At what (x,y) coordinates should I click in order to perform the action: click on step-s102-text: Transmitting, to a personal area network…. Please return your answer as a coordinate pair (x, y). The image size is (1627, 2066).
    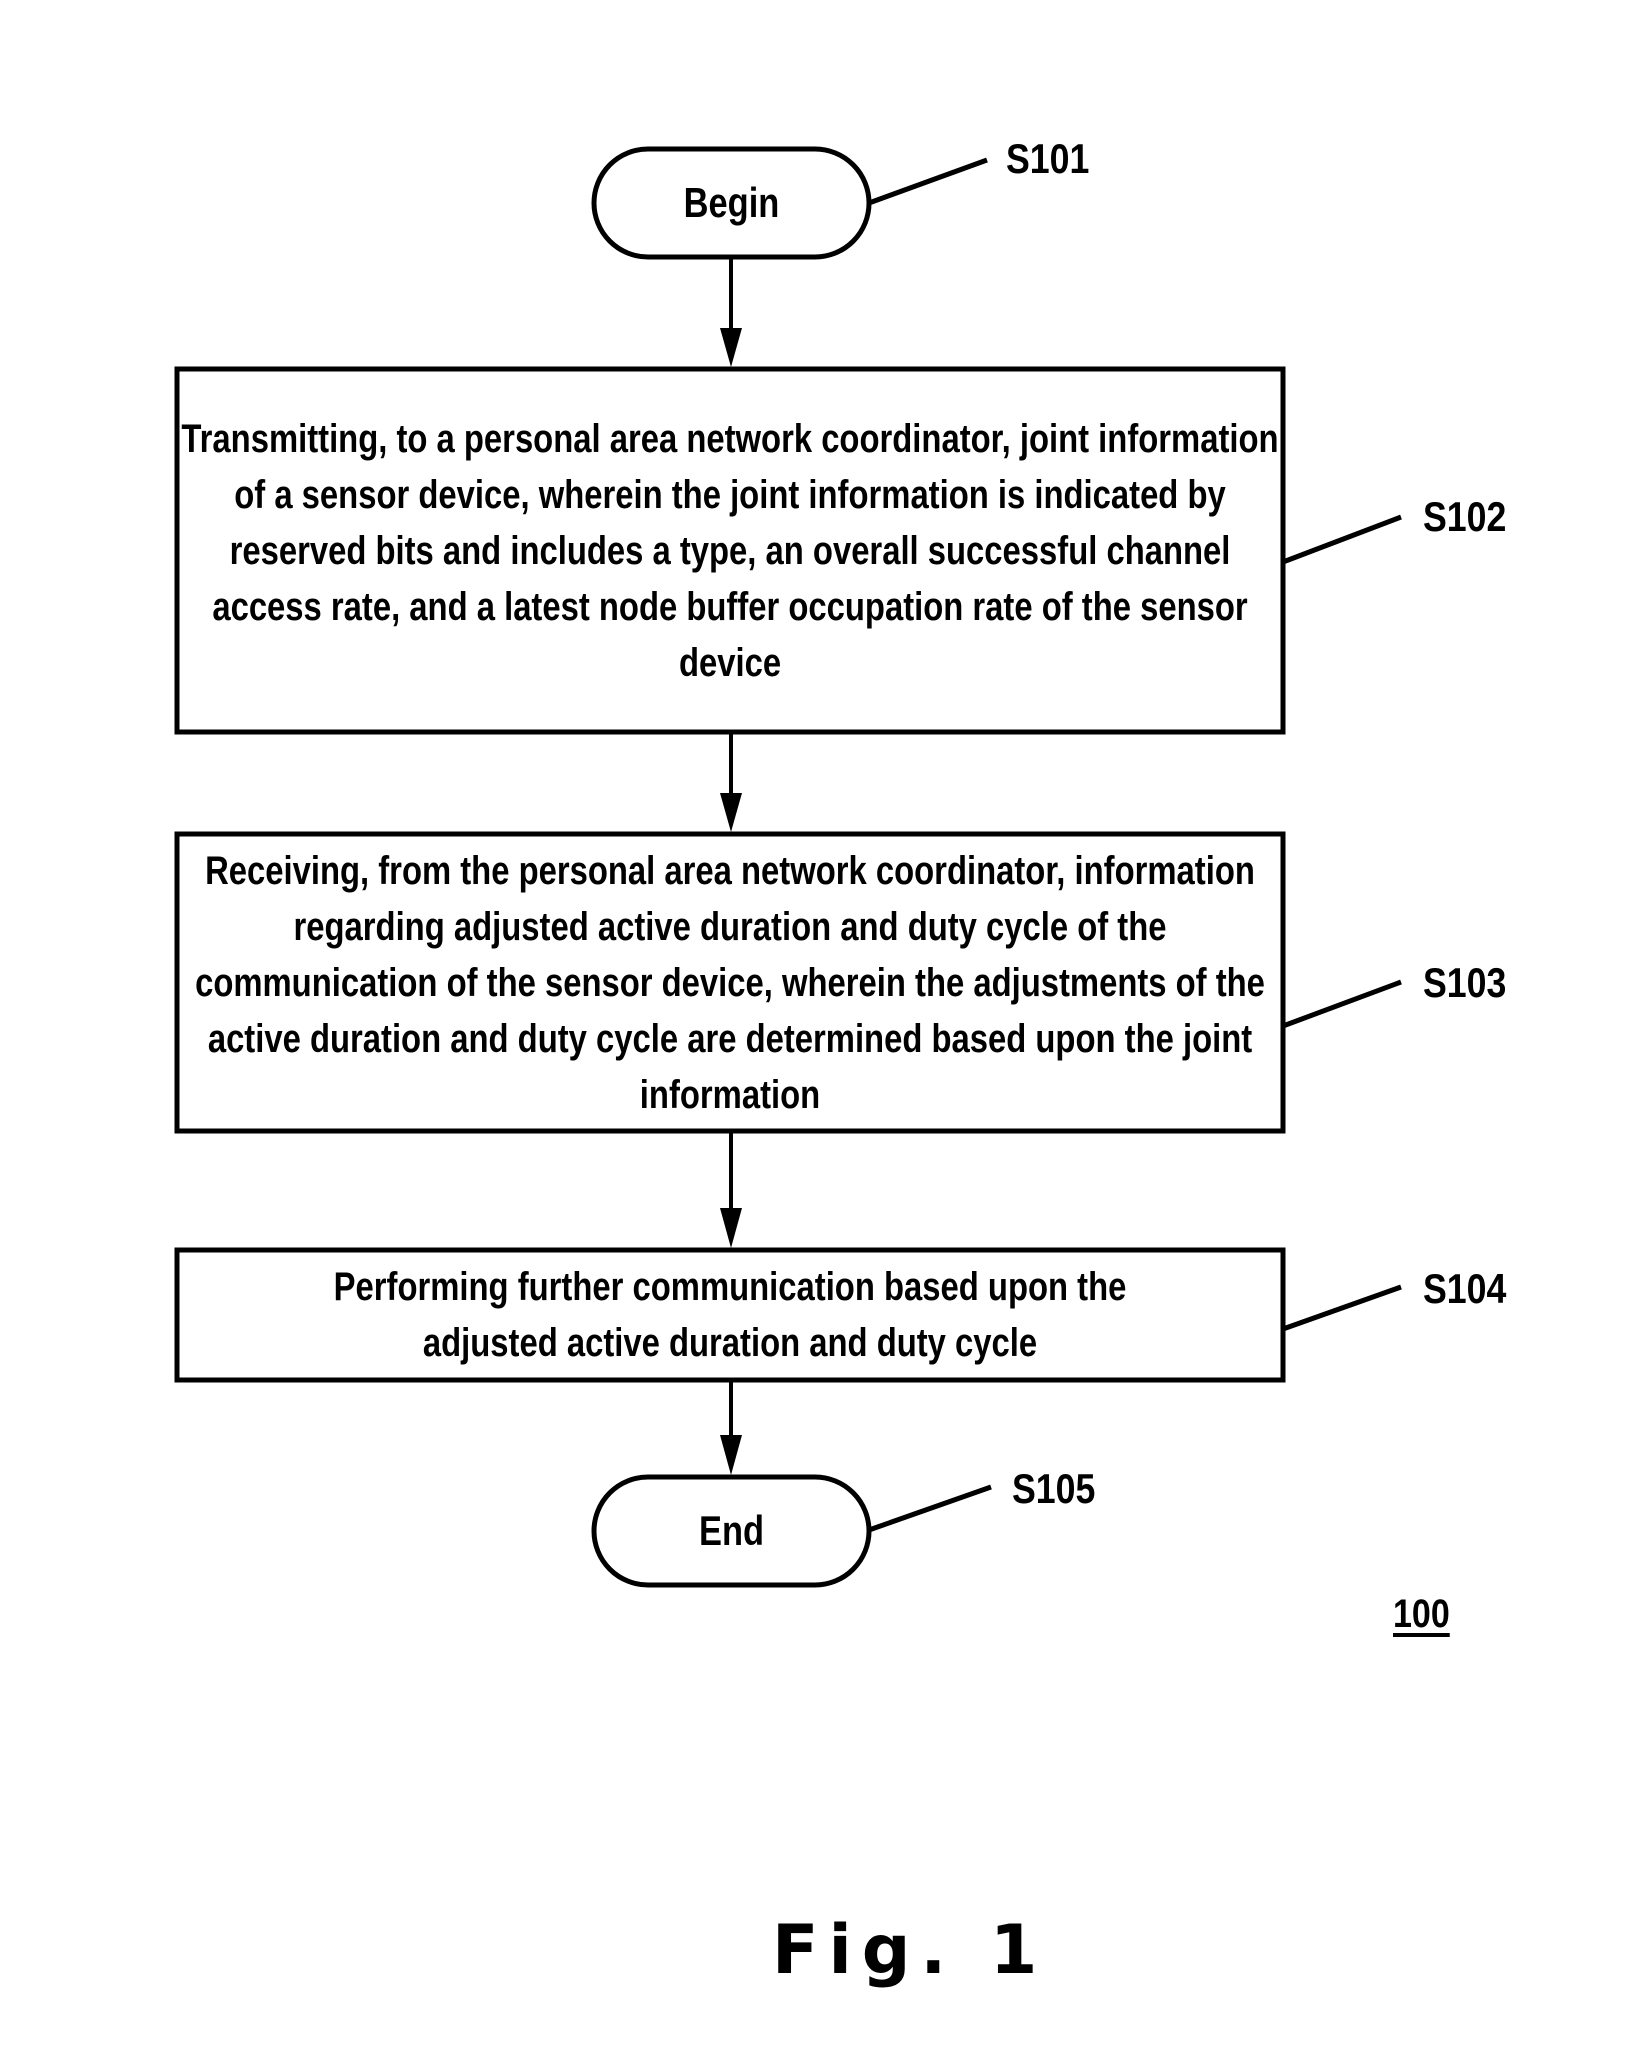
    Looking at the image, I should click on (730, 550).